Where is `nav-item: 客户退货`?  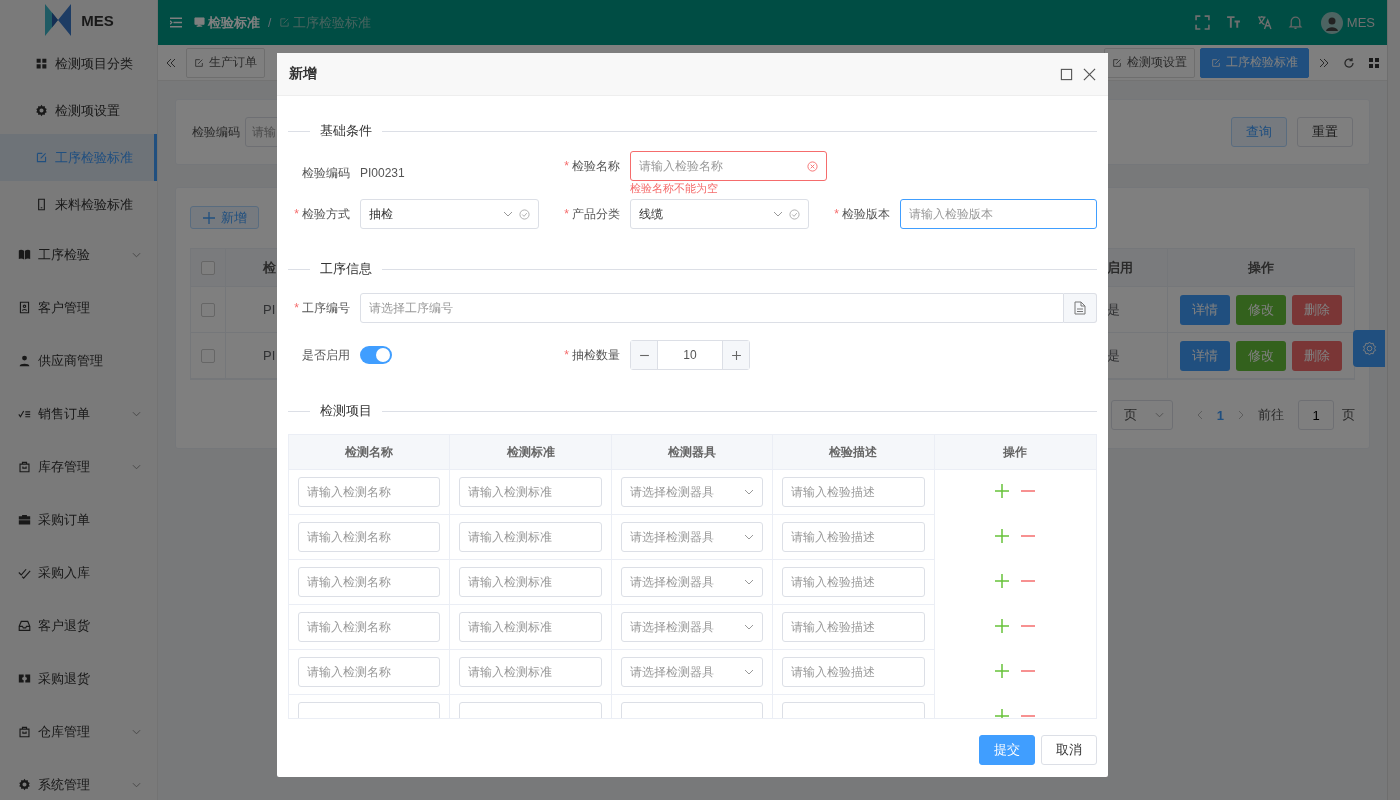 nav-item: 客户退货 is located at coordinates (78, 625).